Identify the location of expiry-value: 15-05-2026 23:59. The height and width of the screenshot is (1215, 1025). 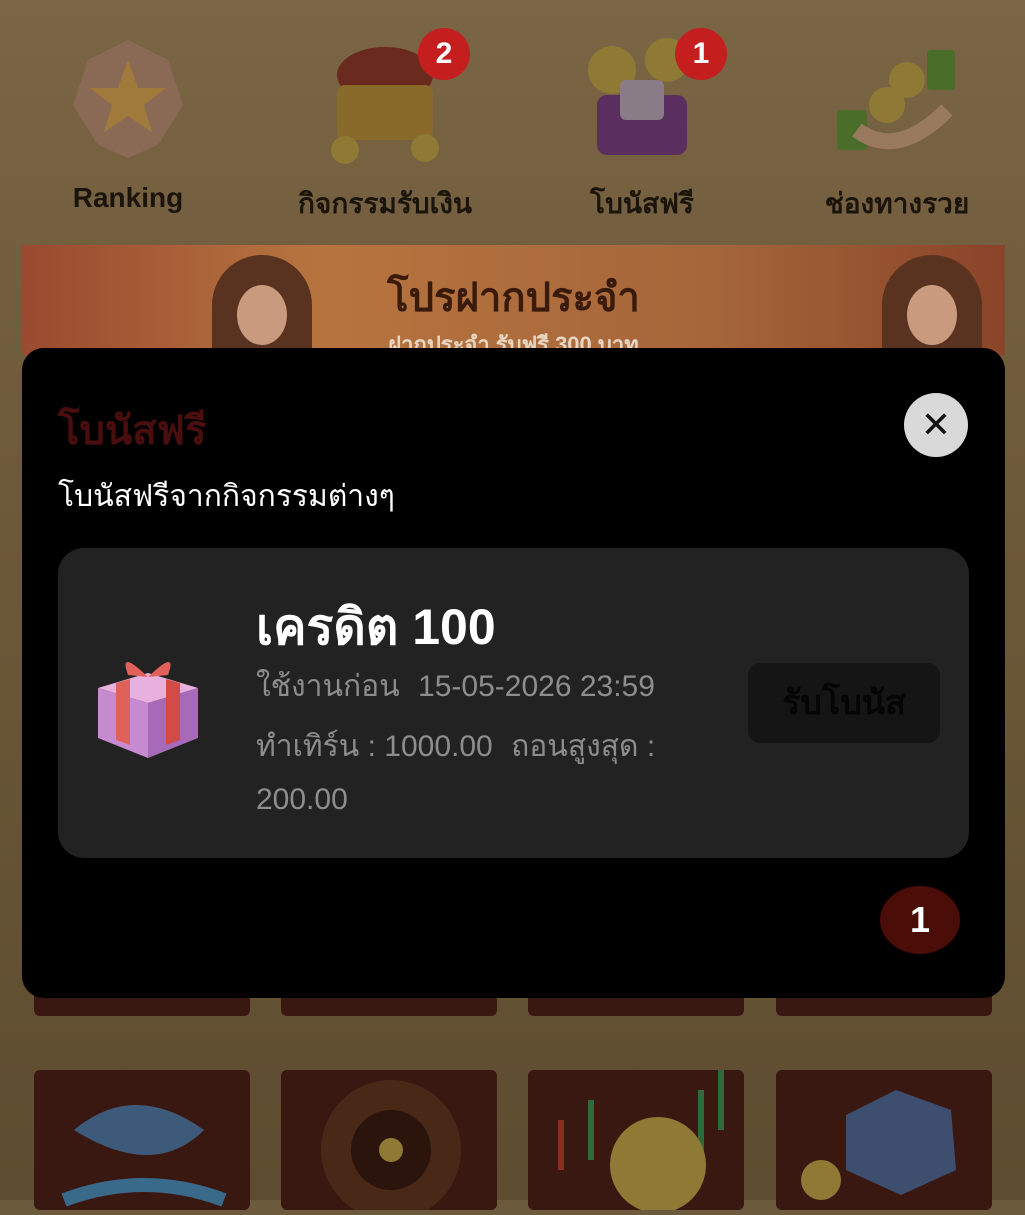
(536, 686).